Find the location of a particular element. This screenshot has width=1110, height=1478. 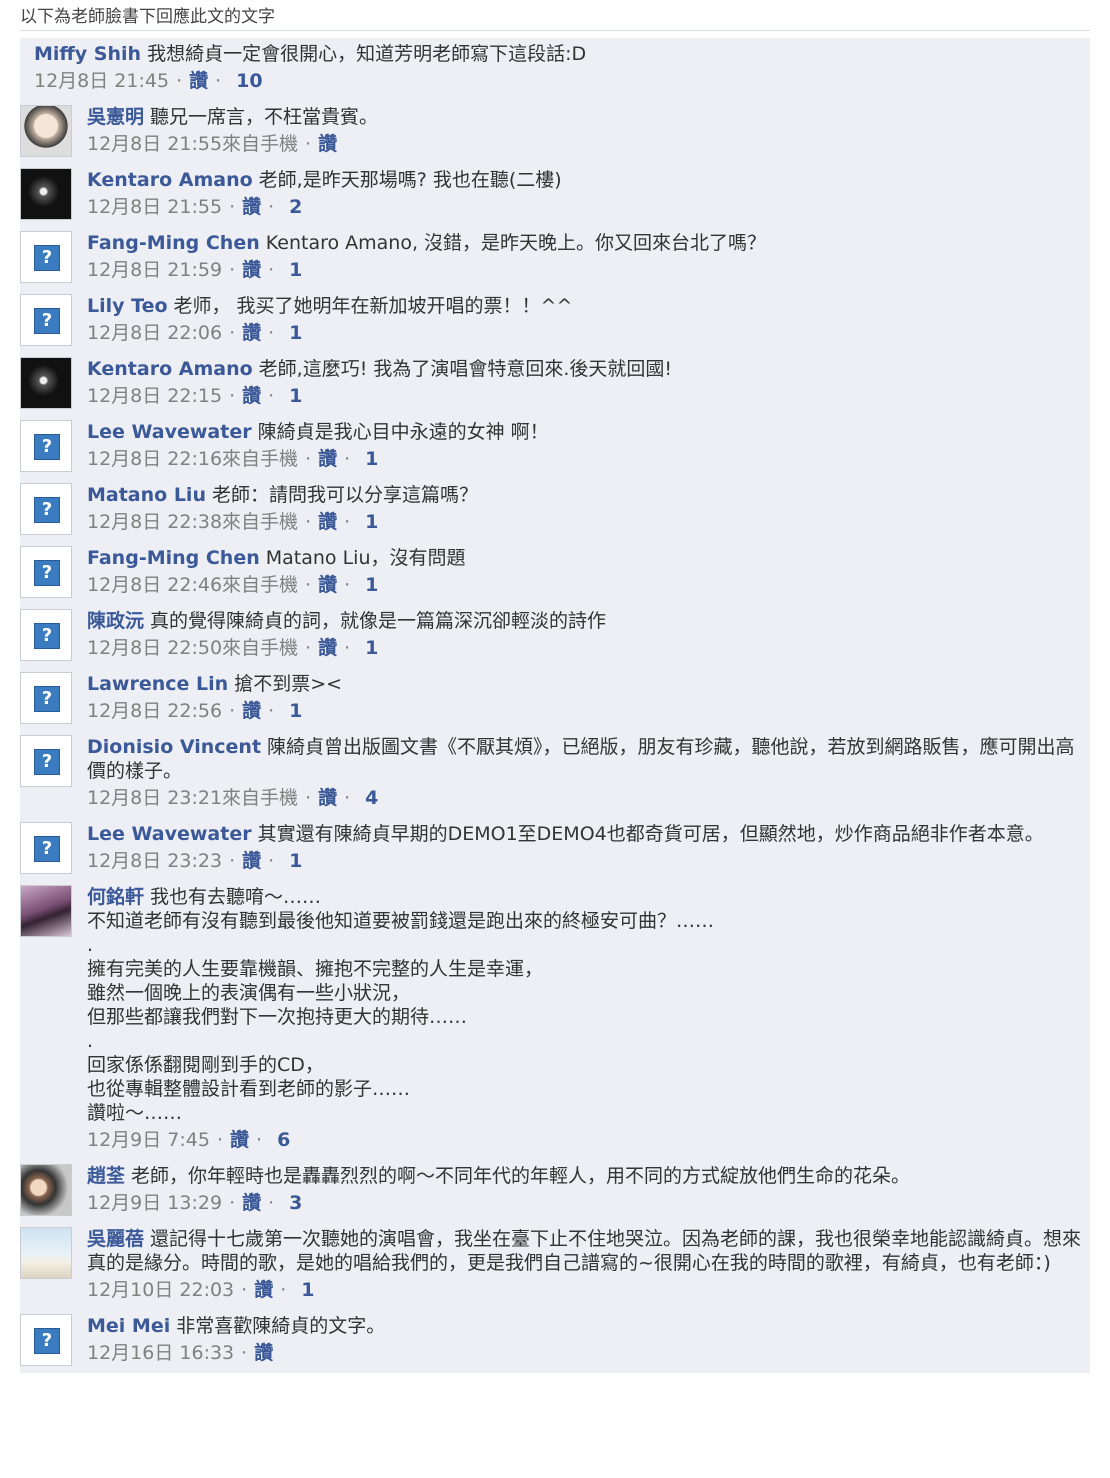

comment-timestamp: 12月8日 23:21來自手機 is located at coordinates (192, 798).